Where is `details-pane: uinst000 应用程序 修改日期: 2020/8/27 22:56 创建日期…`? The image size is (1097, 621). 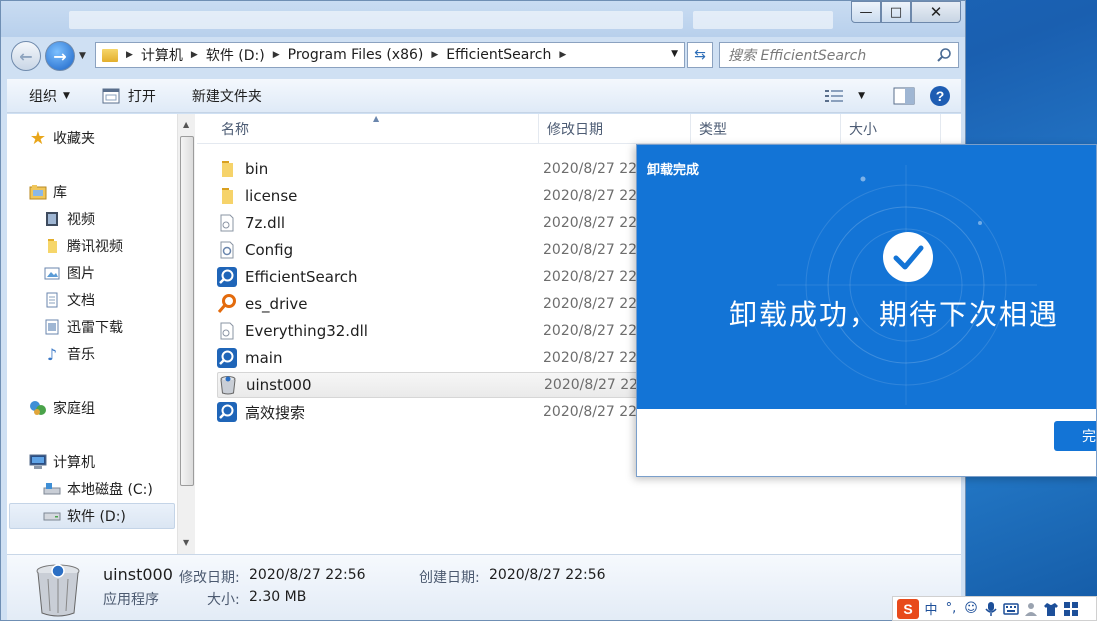
details-pane: uinst000 应用程序 修改日期: 2020/8/27 22:56 创建日期… is located at coordinates (484, 587).